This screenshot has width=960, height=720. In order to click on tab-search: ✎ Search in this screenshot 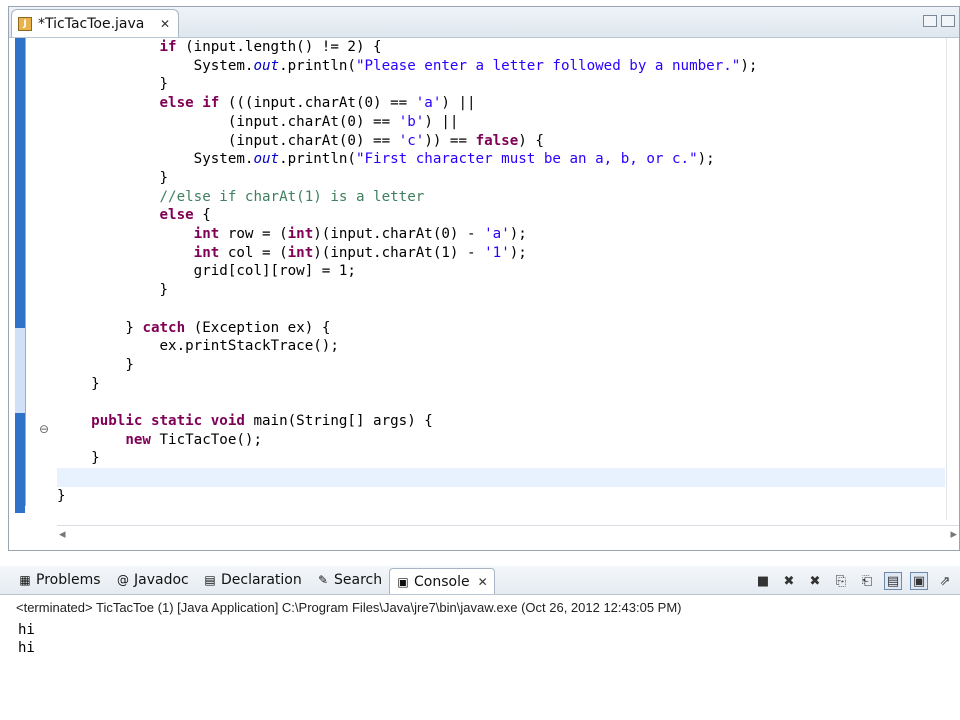, I will do `click(349, 580)`.